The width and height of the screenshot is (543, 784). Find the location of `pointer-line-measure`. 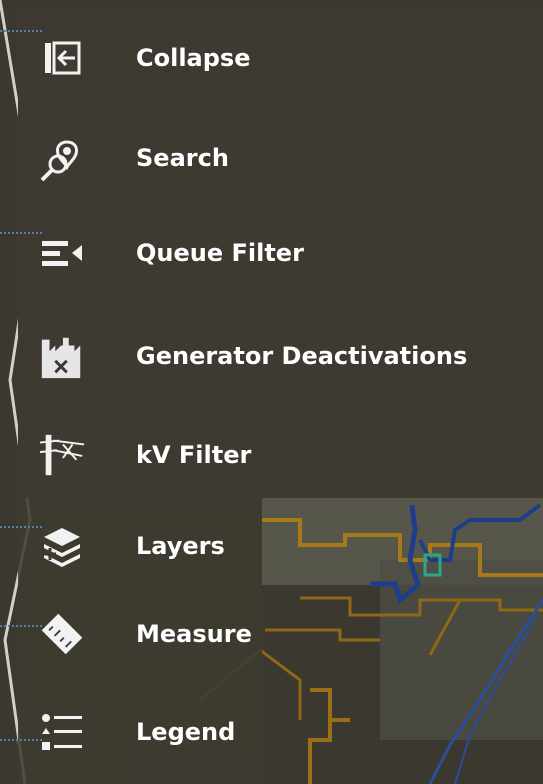

pointer-line-measure is located at coordinates (21, 626).